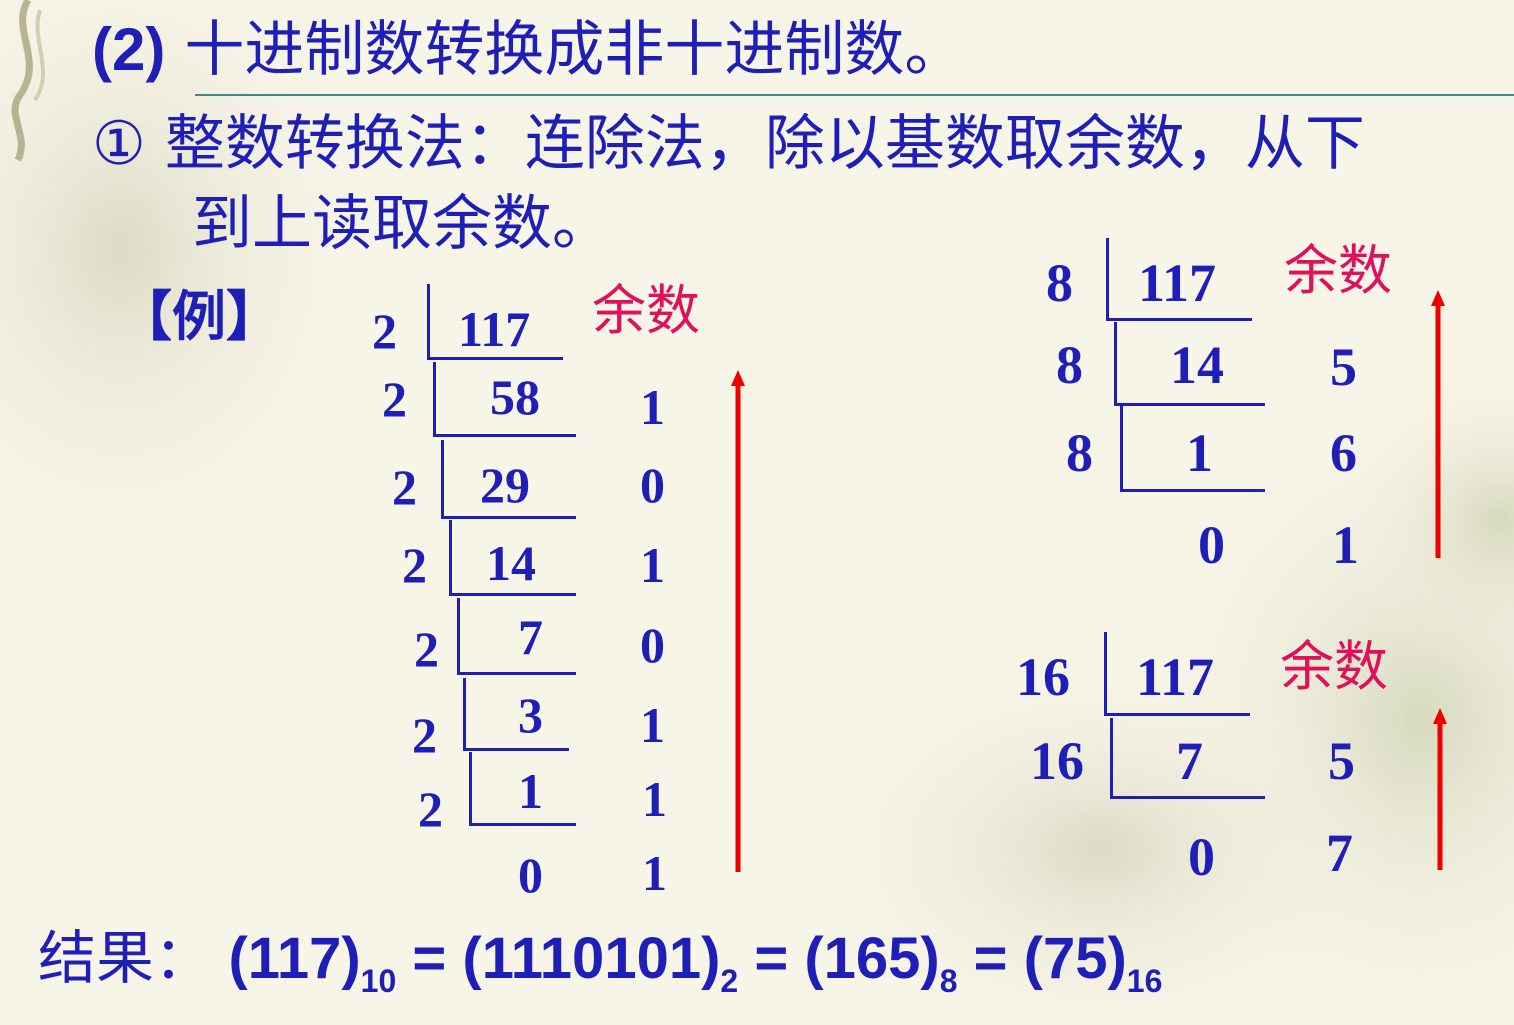 This screenshot has height=1025, width=1514. I want to click on result-eq-2: =, so click(771, 958).